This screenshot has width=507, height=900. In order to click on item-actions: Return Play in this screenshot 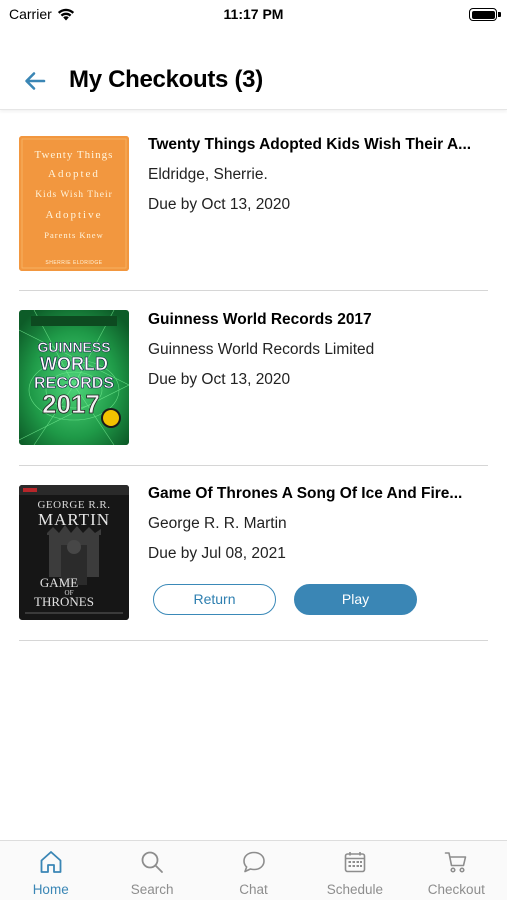, I will do `click(285, 599)`.